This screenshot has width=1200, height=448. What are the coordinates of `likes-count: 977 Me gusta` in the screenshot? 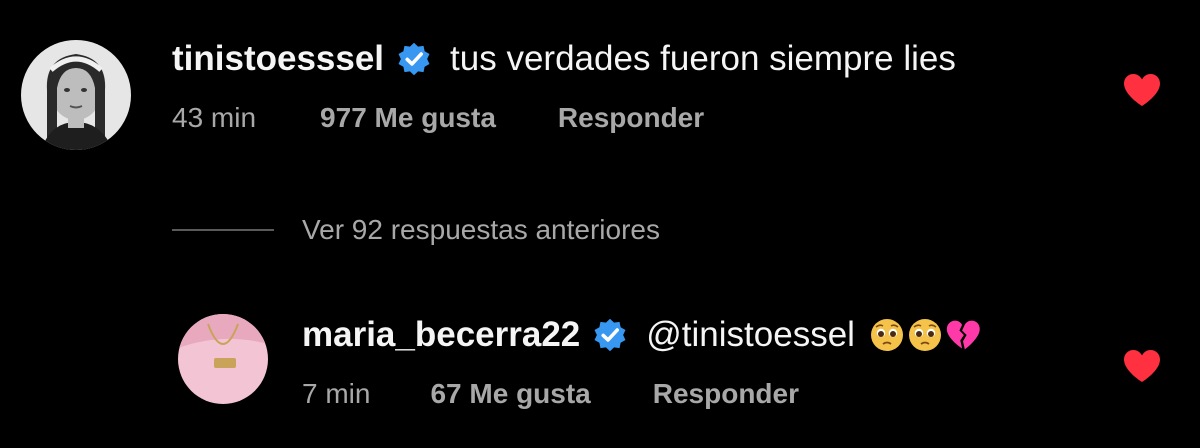 It's located at (408, 118).